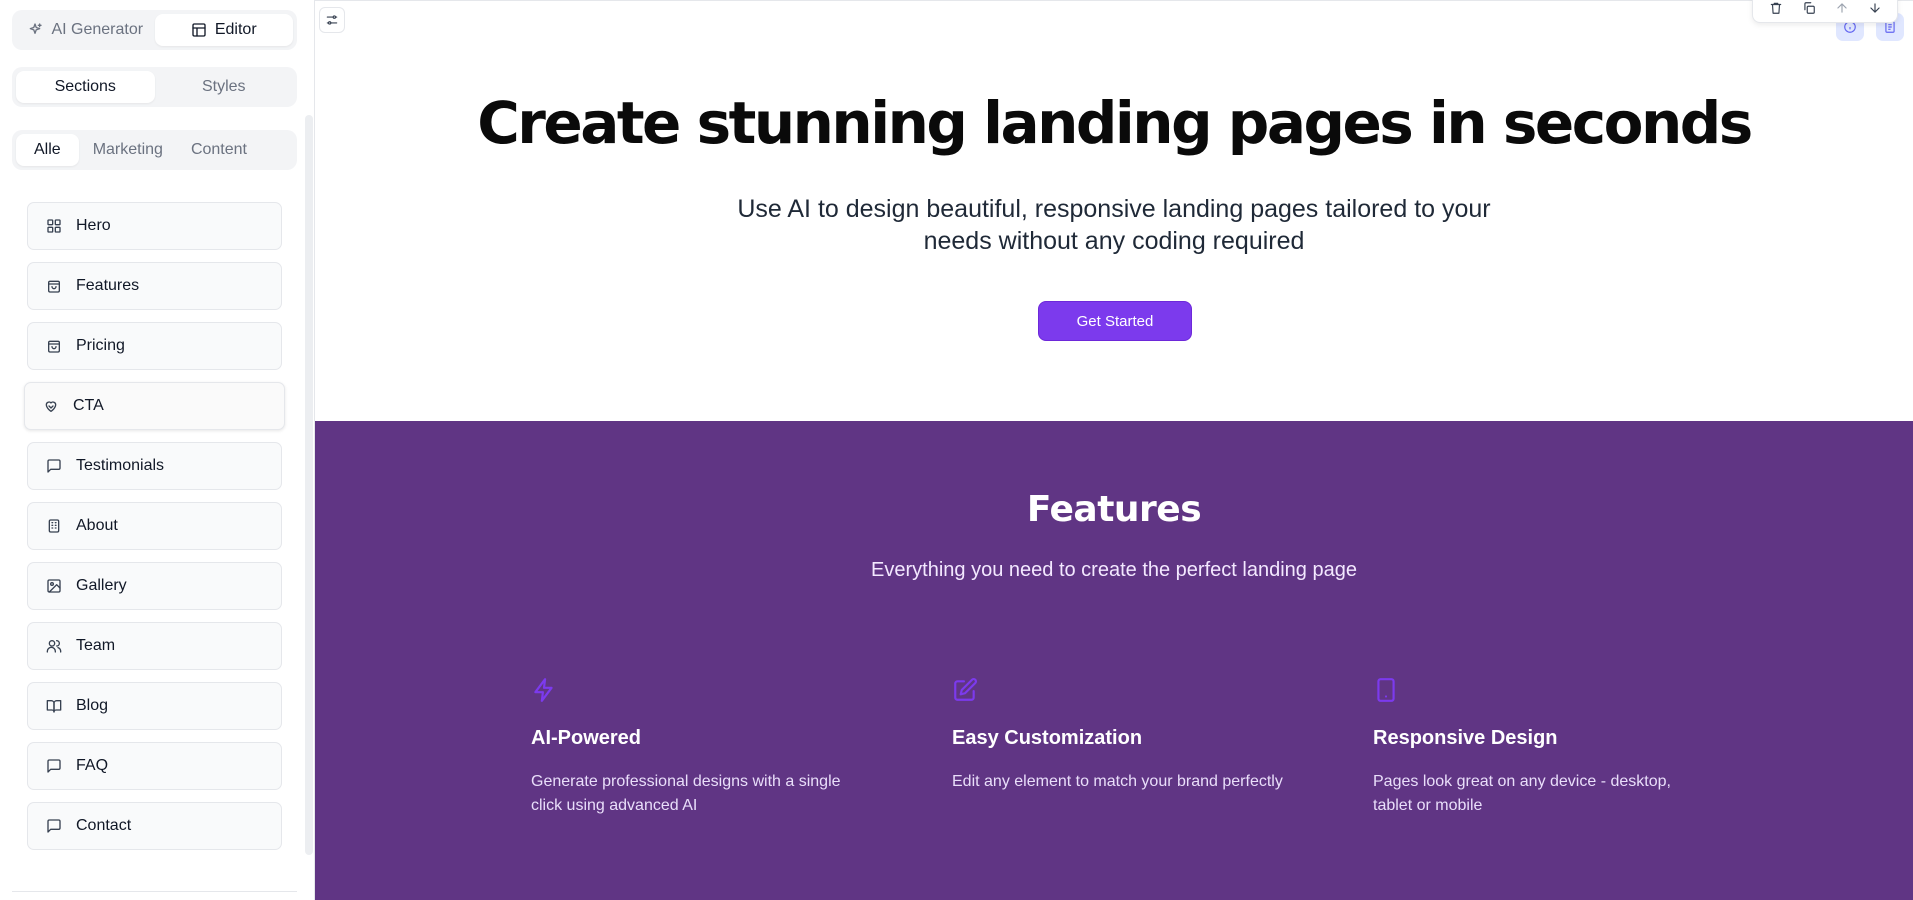 This screenshot has height=900, width=1913. I want to click on section-item-testimonials: Testimonials, so click(154, 466).